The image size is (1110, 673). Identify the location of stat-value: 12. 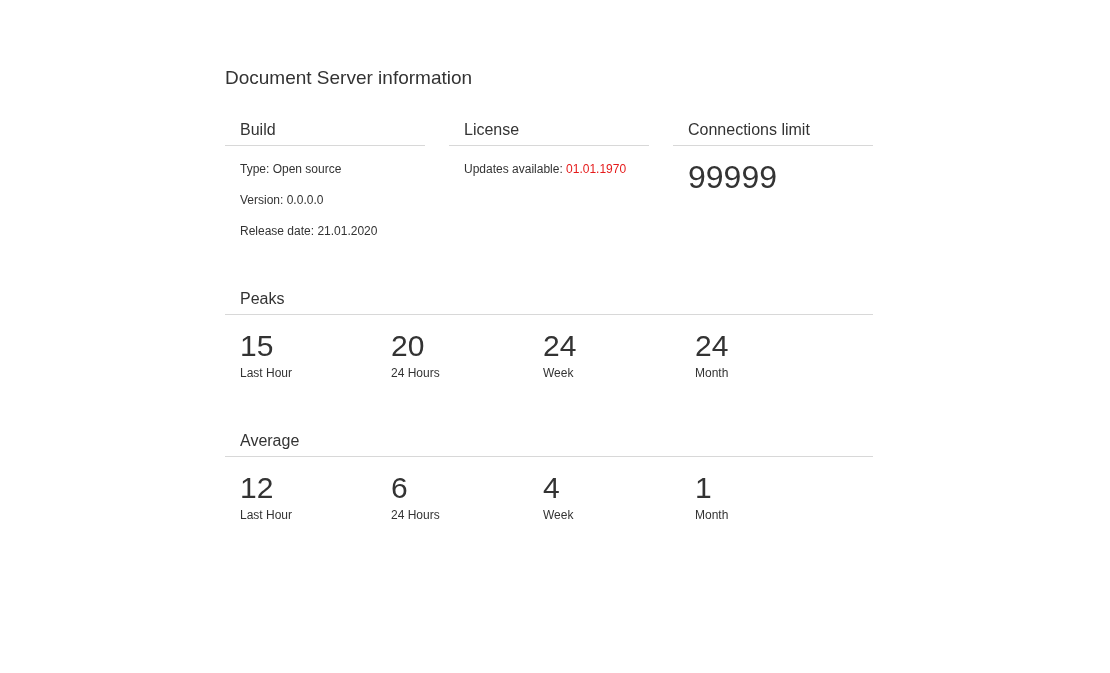
(257, 488).